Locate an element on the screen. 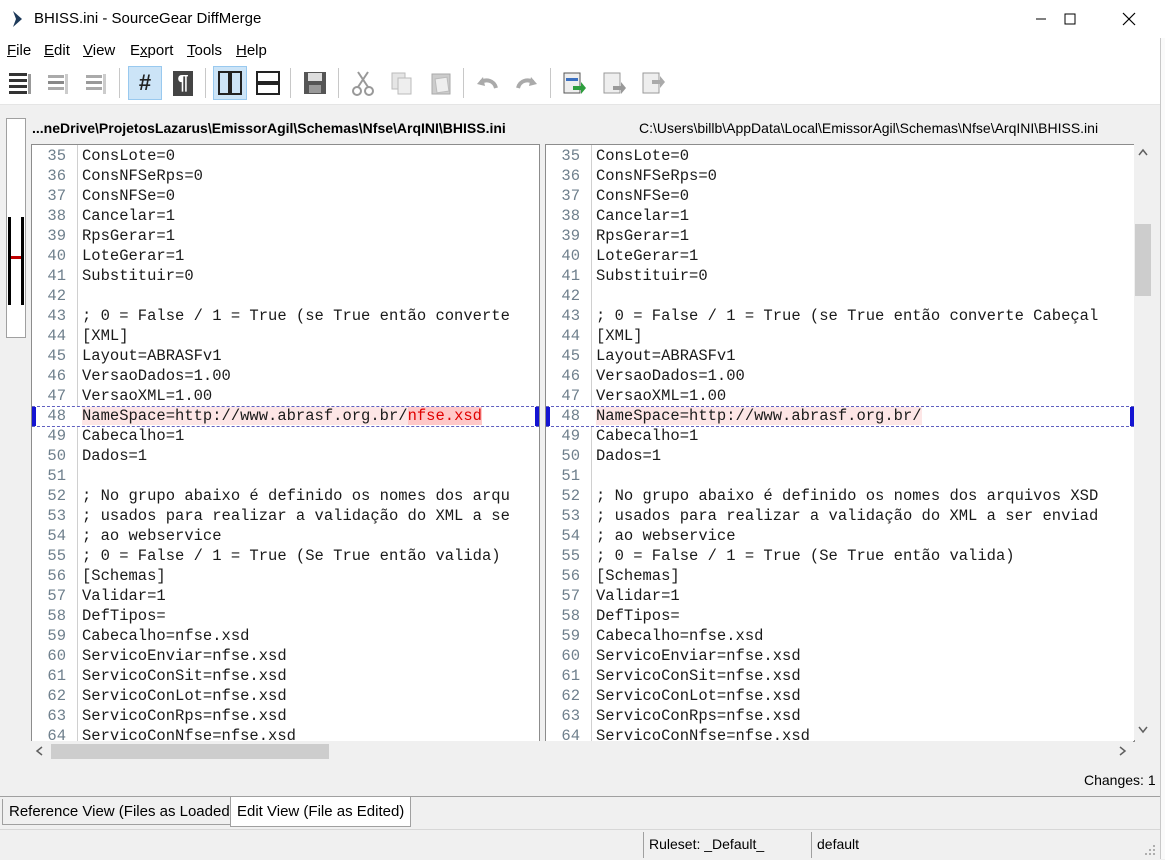 The height and width of the screenshot is (860, 1165). line-text: ServicoConSit=nfse.xsd is located at coordinates (698, 676).